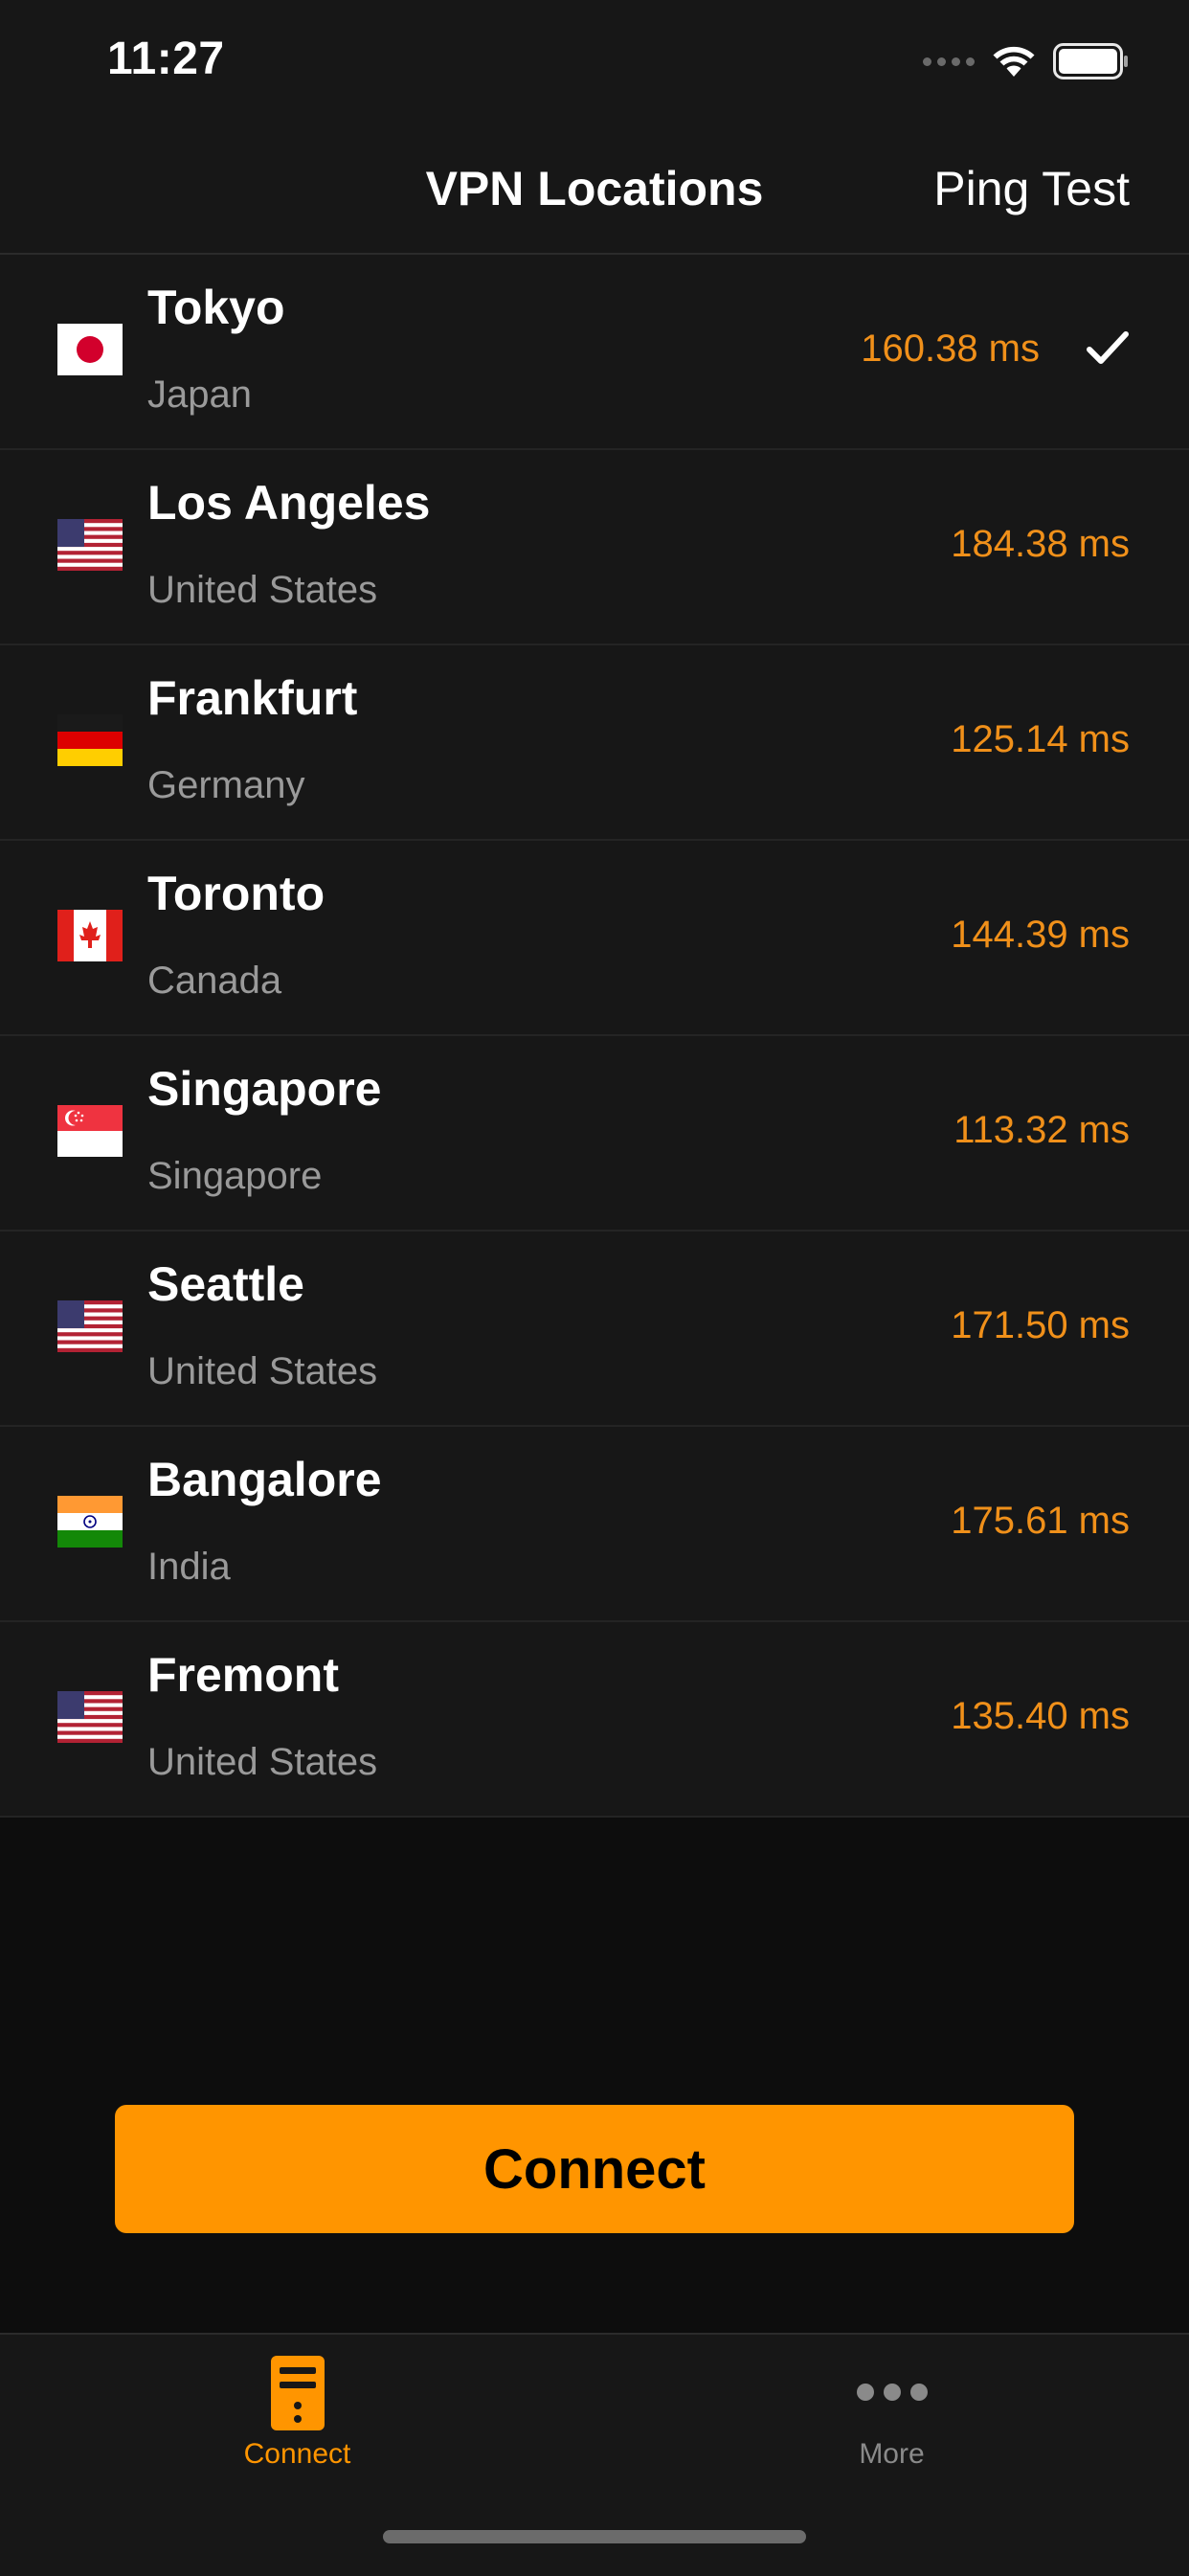 This screenshot has height=2576, width=1189. Describe the element at coordinates (892, 2454) in the screenshot. I see `tab-label: More` at that location.